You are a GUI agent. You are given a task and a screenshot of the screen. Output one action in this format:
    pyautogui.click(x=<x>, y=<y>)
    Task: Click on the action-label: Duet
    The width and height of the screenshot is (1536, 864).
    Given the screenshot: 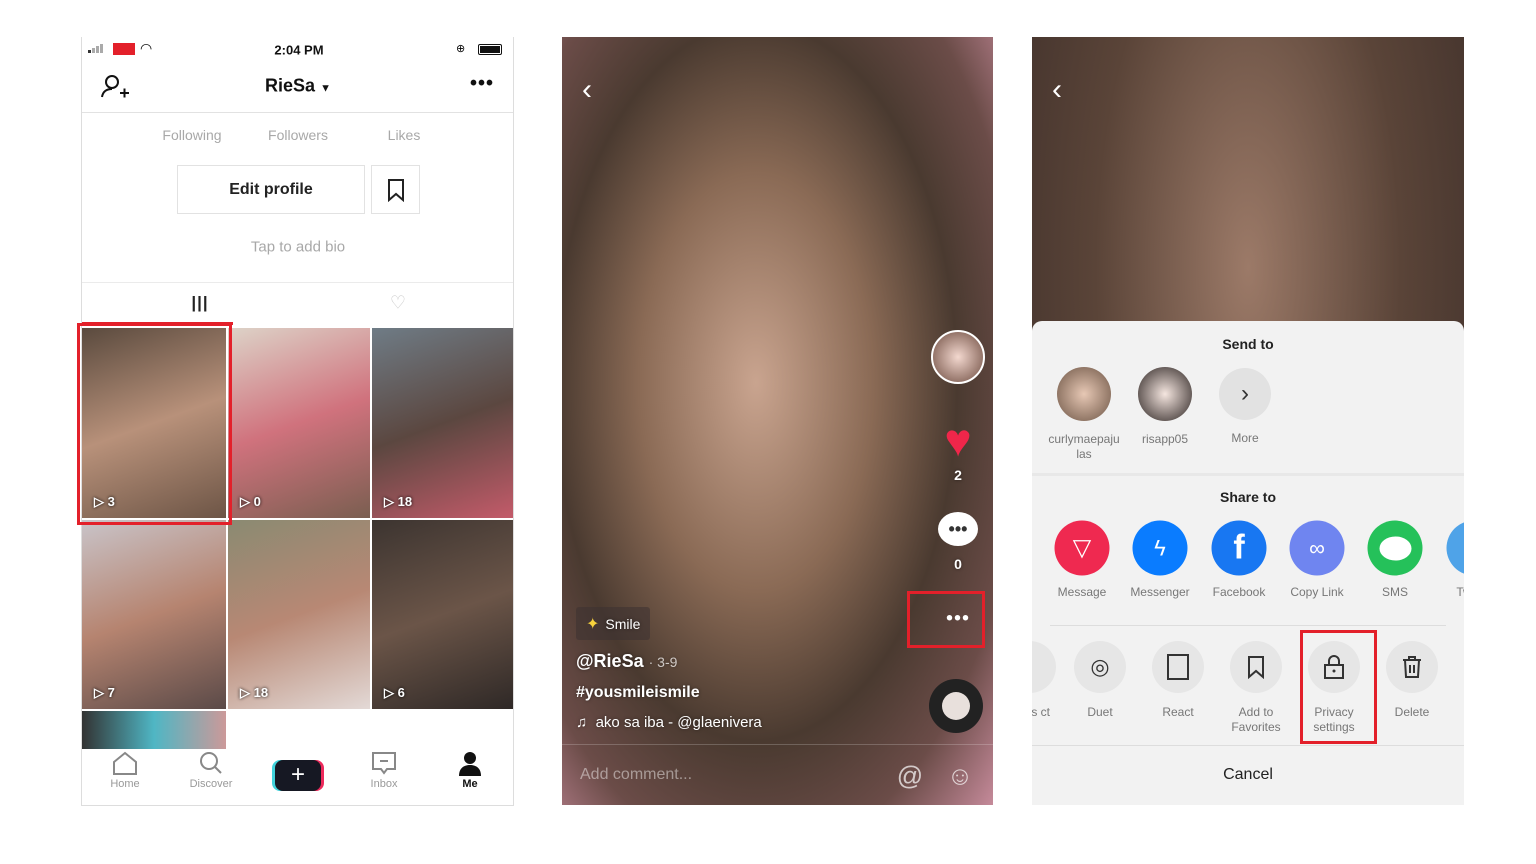 What is the action you would take?
    pyautogui.click(x=1100, y=712)
    